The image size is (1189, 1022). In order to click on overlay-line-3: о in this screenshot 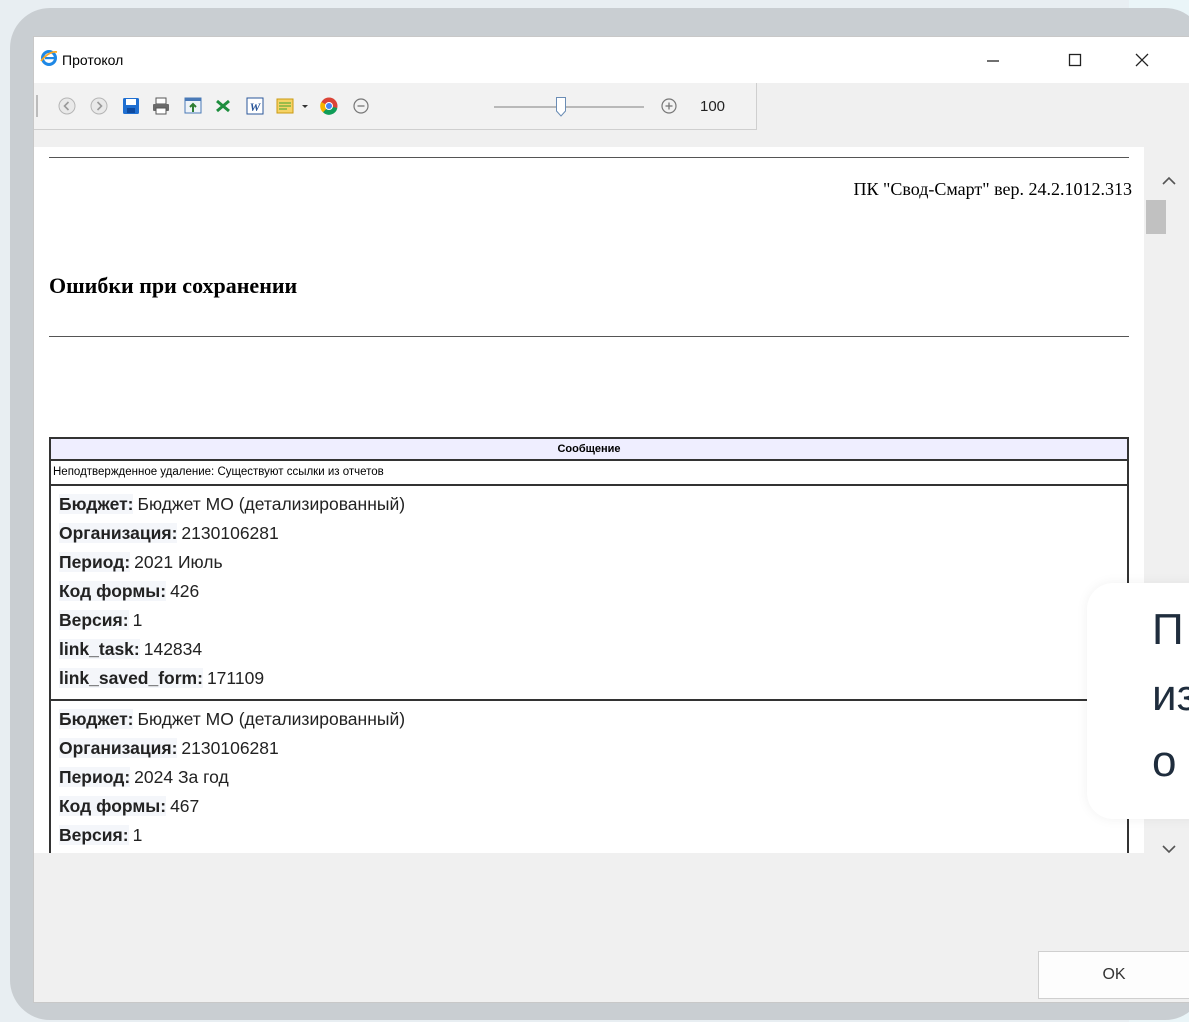, I will do `click(1164, 761)`.